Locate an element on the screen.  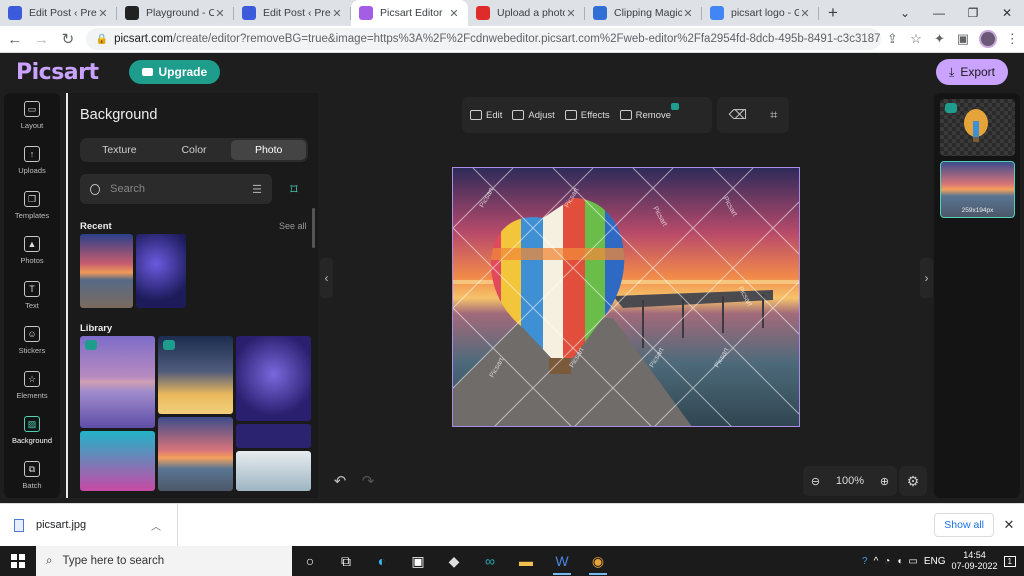
recent-thumb-stars is located at coordinates (161, 271).